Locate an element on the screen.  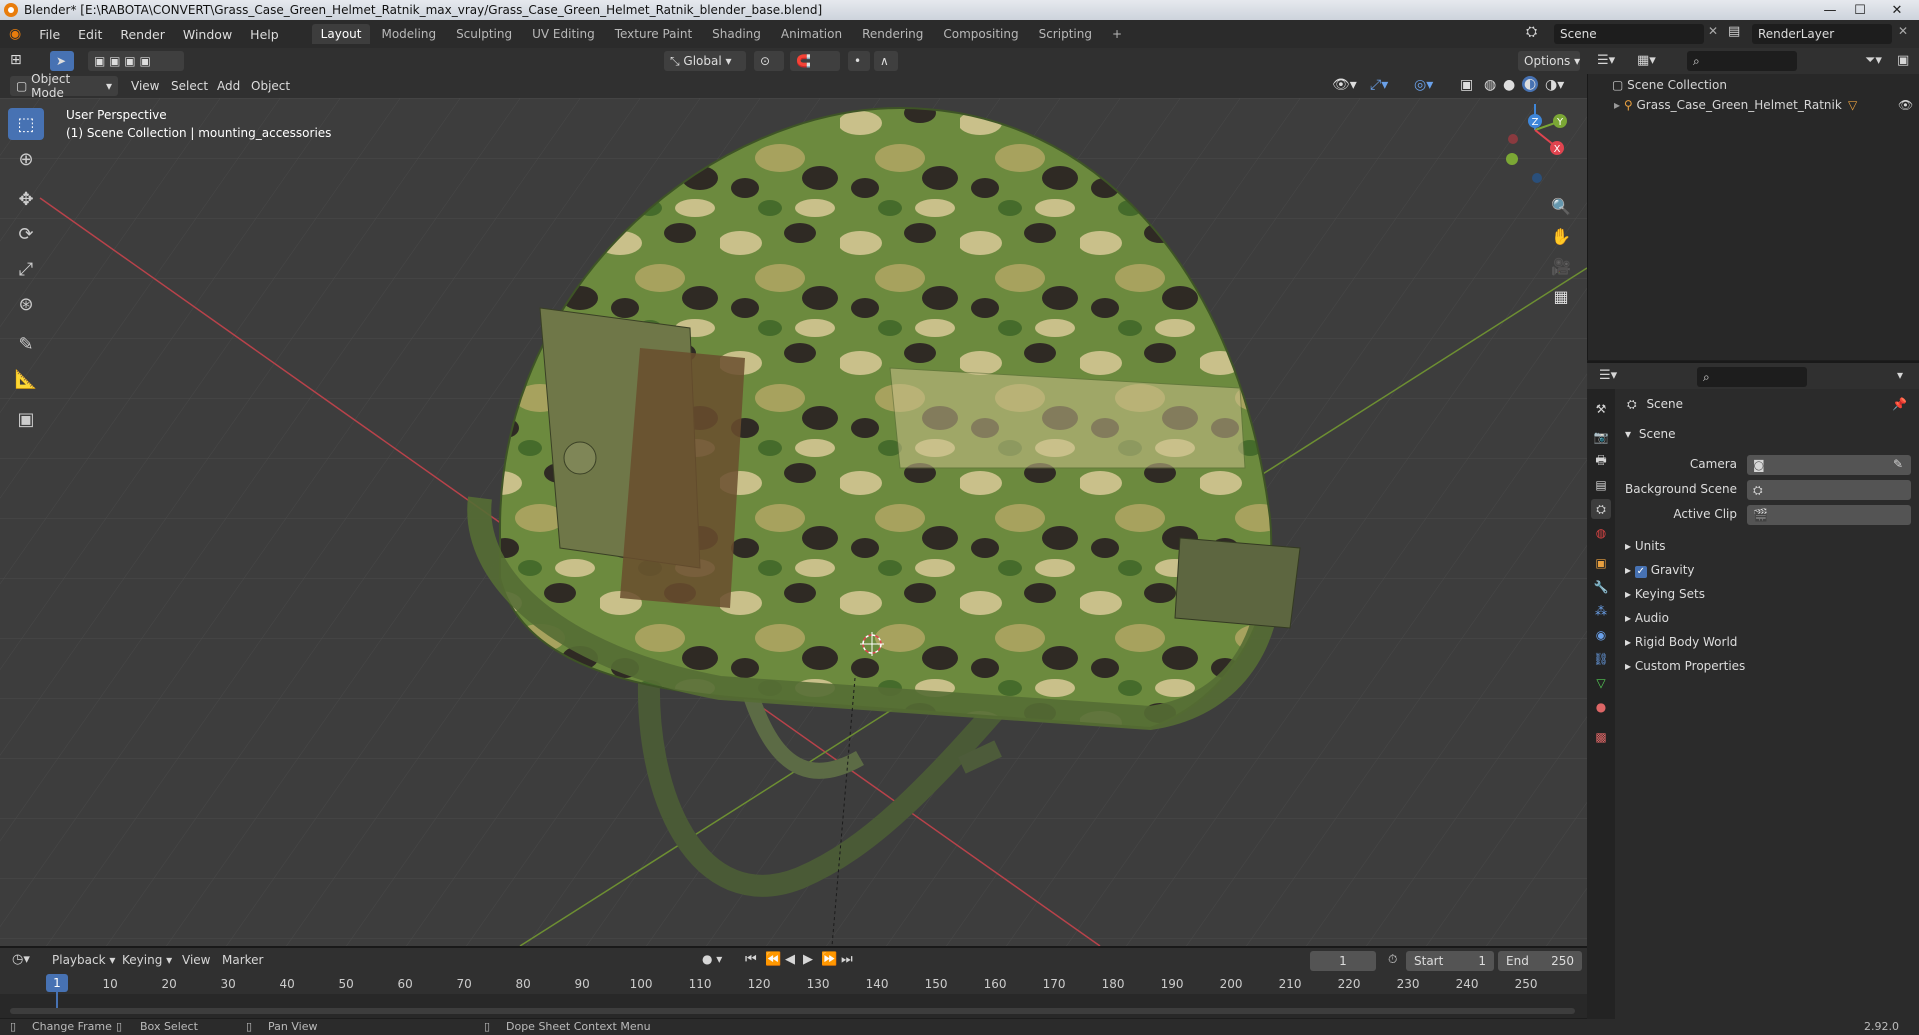
menu-object: Object is located at coordinates (270, 86).